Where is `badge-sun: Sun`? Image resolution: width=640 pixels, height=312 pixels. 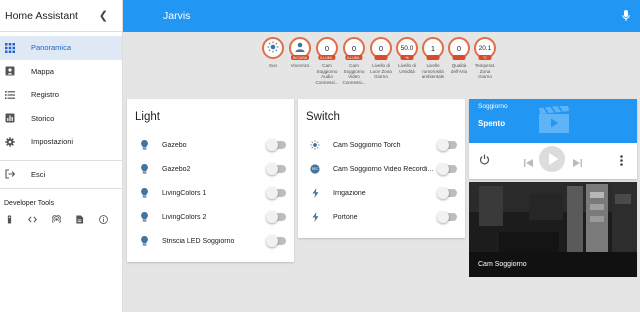 badge-sun: Sun is located at coordinates (273, 53).